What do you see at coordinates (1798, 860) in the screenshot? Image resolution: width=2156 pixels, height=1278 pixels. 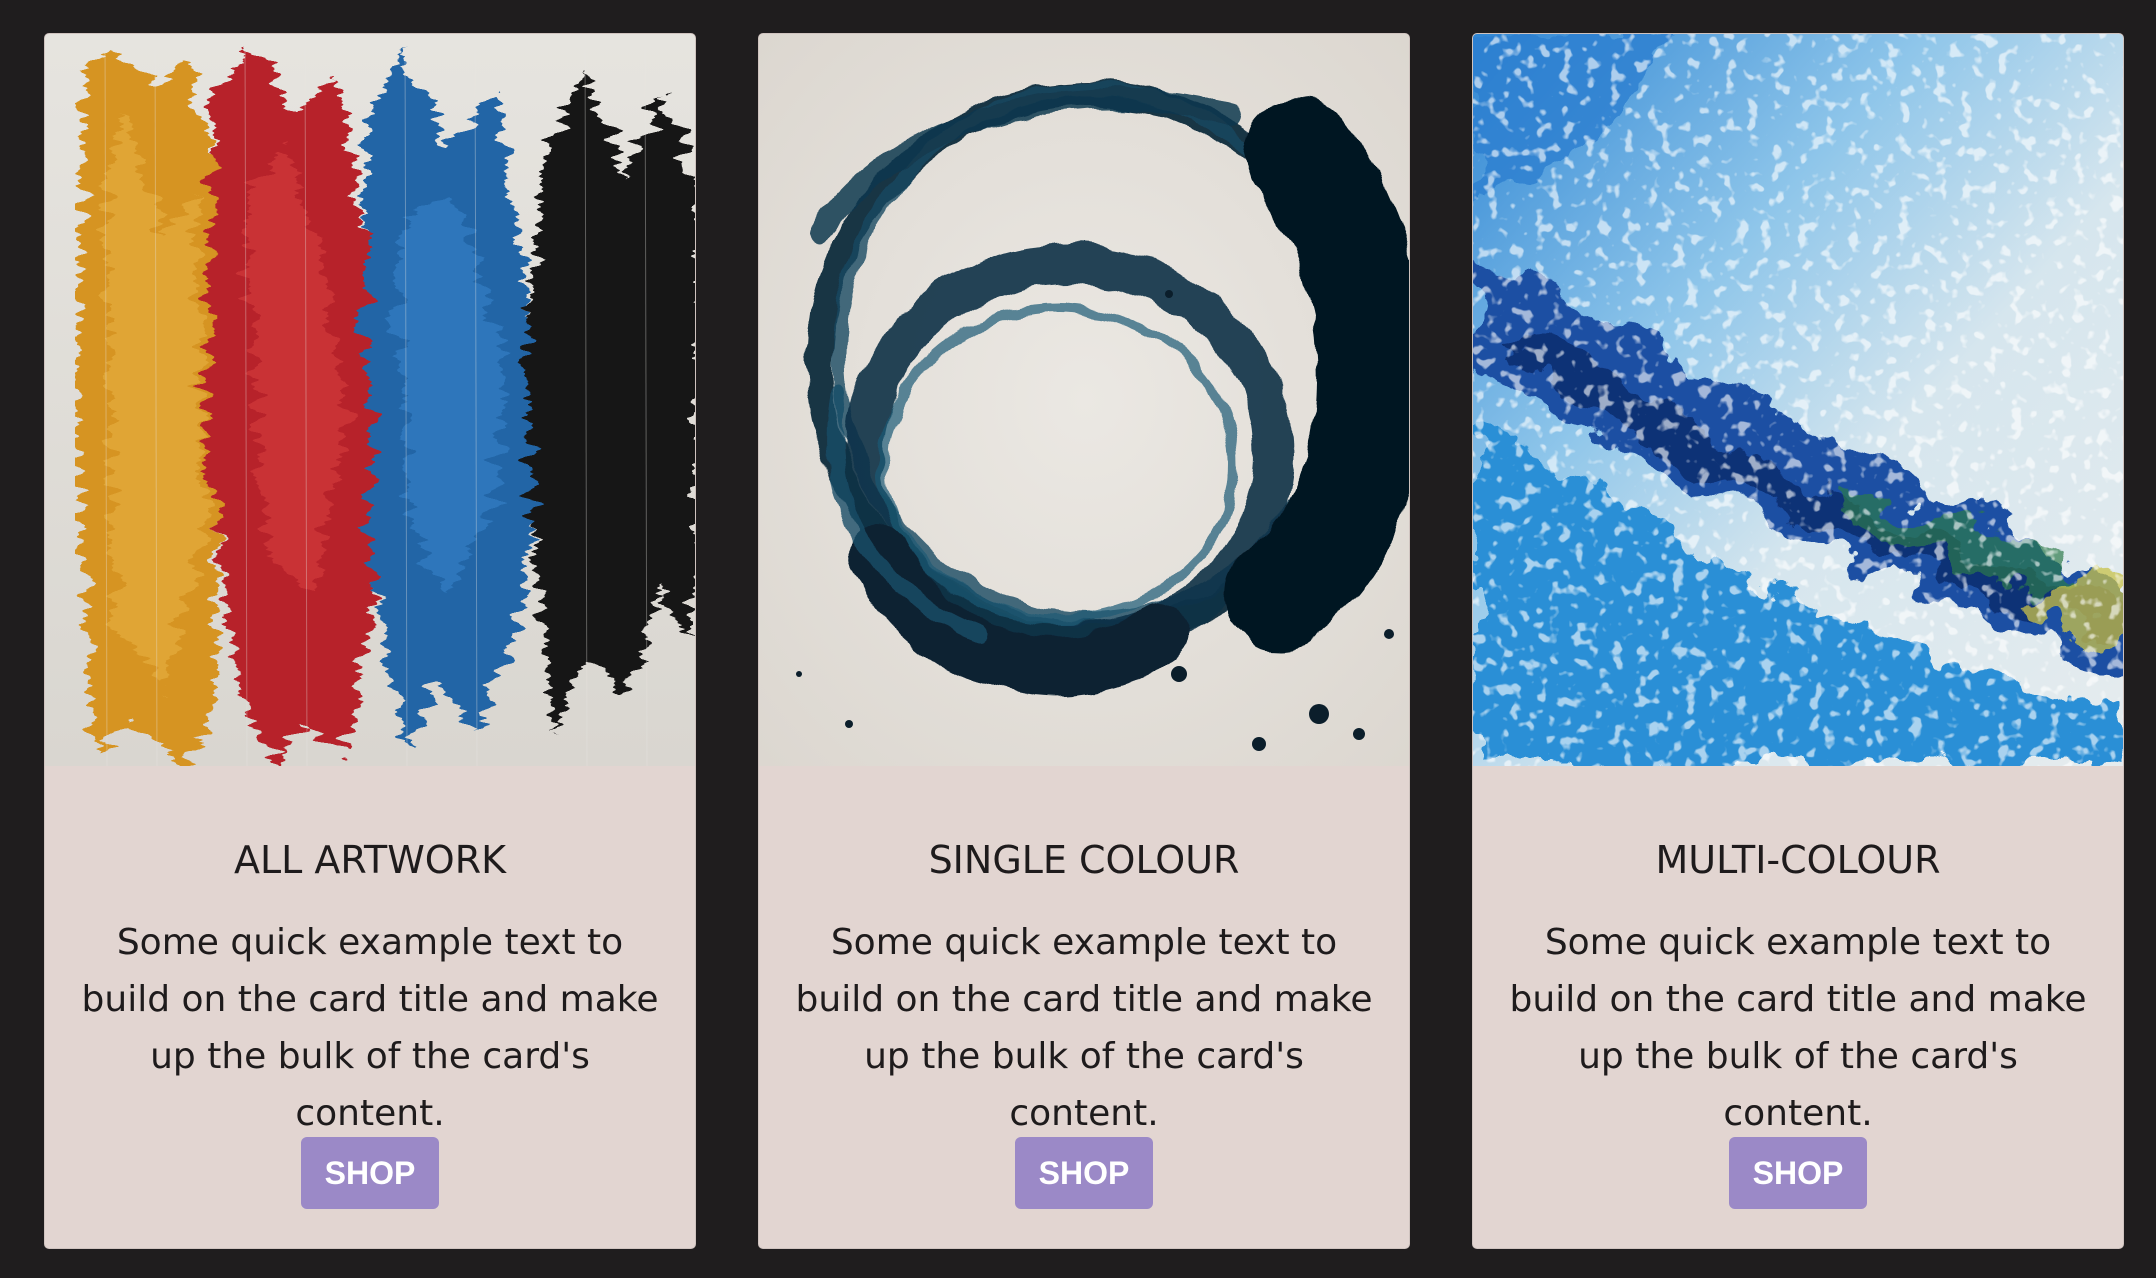 I see `card-title: MULTI-COLOUR` at bounding box center [1798, 860].